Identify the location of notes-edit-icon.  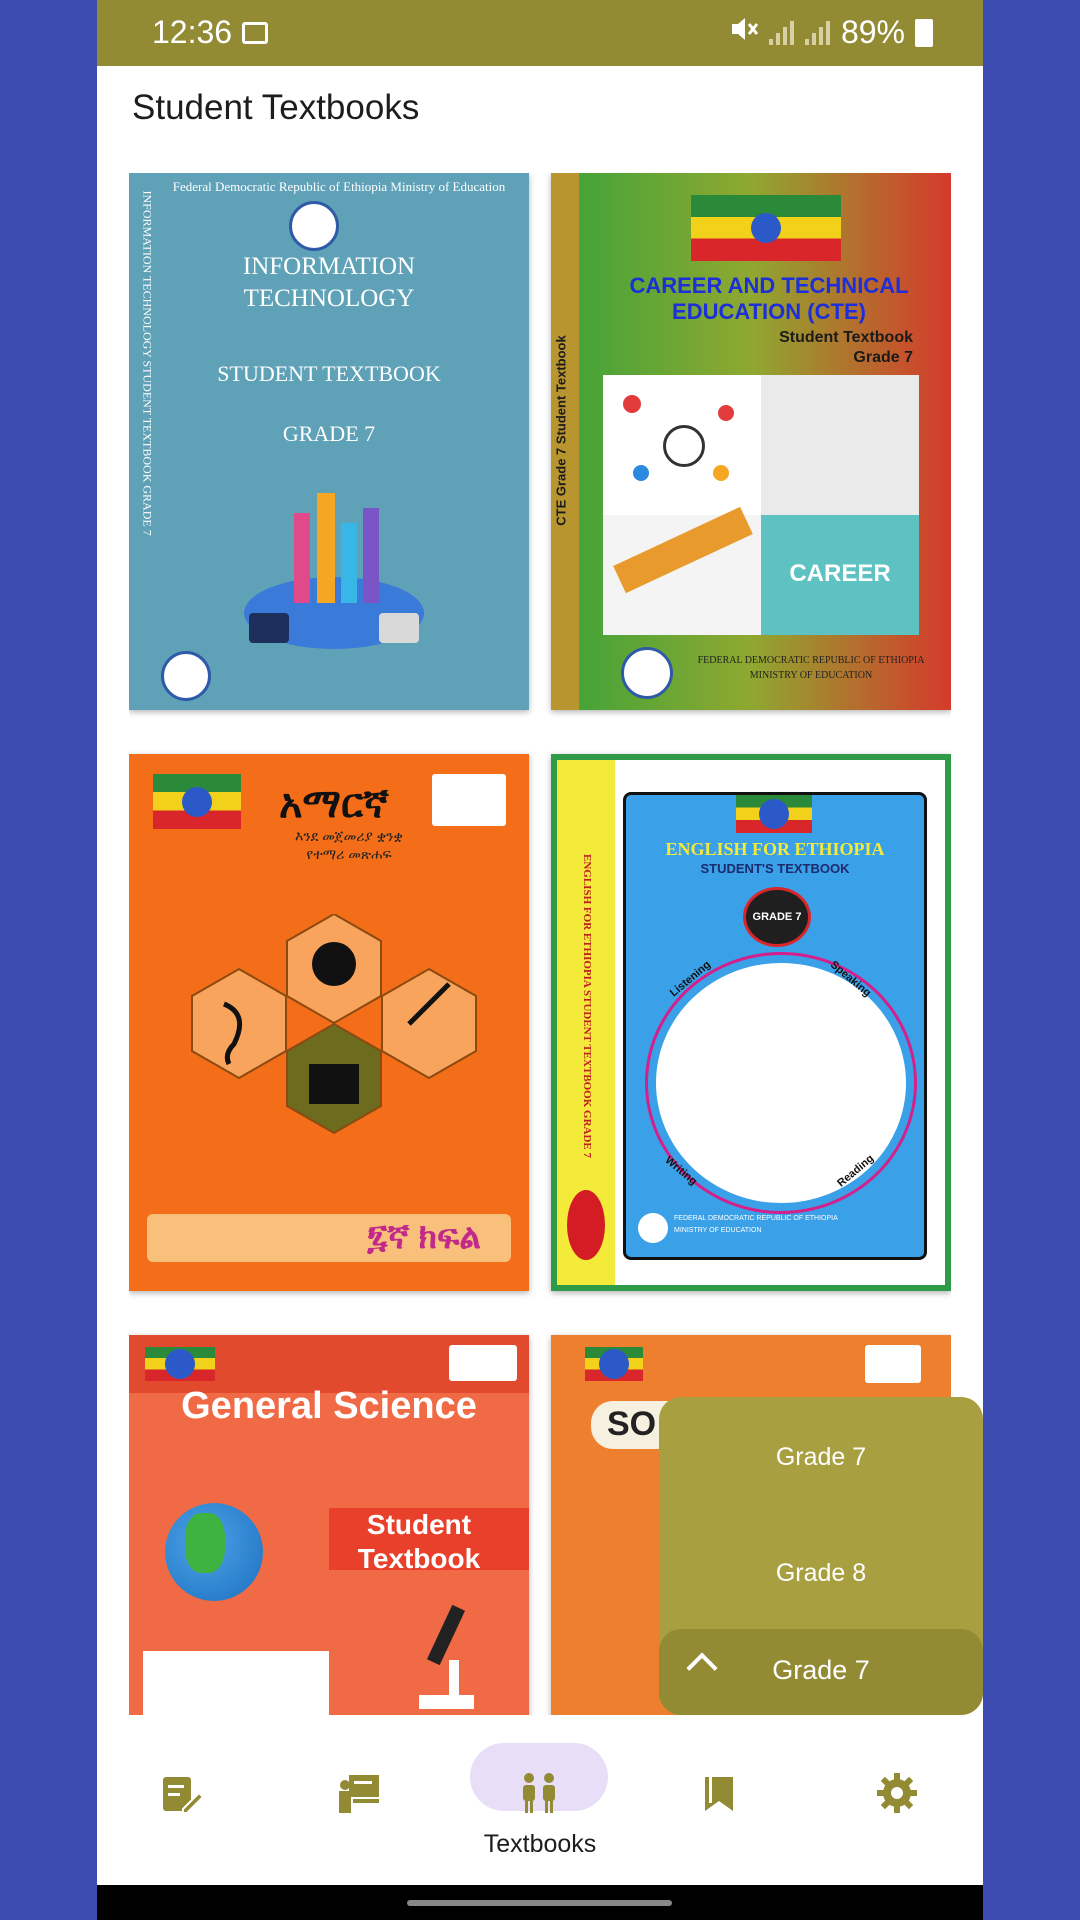
(183, 1795).